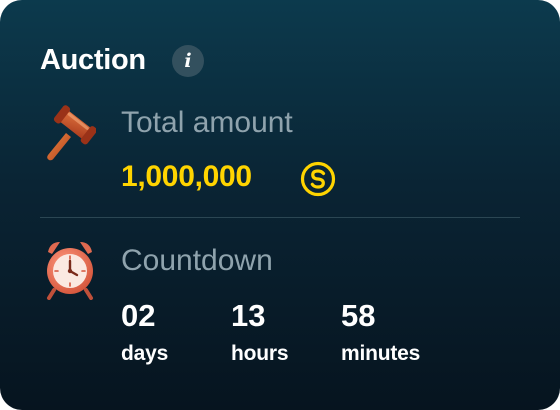 This screenshot has height=410, width=560. What do you see at coordinates (188, 61) in the screenshot?
I see `info-icon: i` at bounding box center [188, 61].